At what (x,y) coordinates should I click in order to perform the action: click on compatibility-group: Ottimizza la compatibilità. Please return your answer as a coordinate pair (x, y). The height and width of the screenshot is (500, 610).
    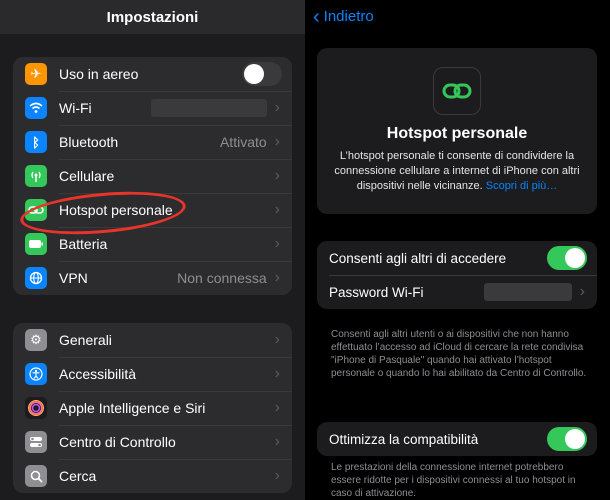
    Looking at the image, I should click on (457, 439).